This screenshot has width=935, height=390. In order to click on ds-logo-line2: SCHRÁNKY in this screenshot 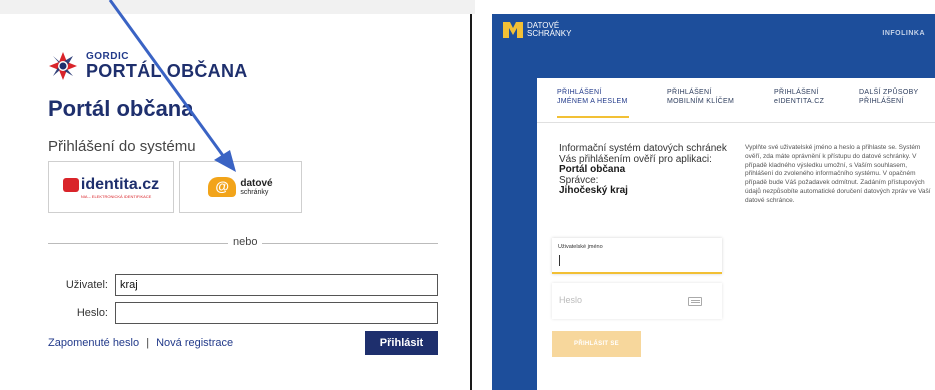, I will do `click(549, 34)`.